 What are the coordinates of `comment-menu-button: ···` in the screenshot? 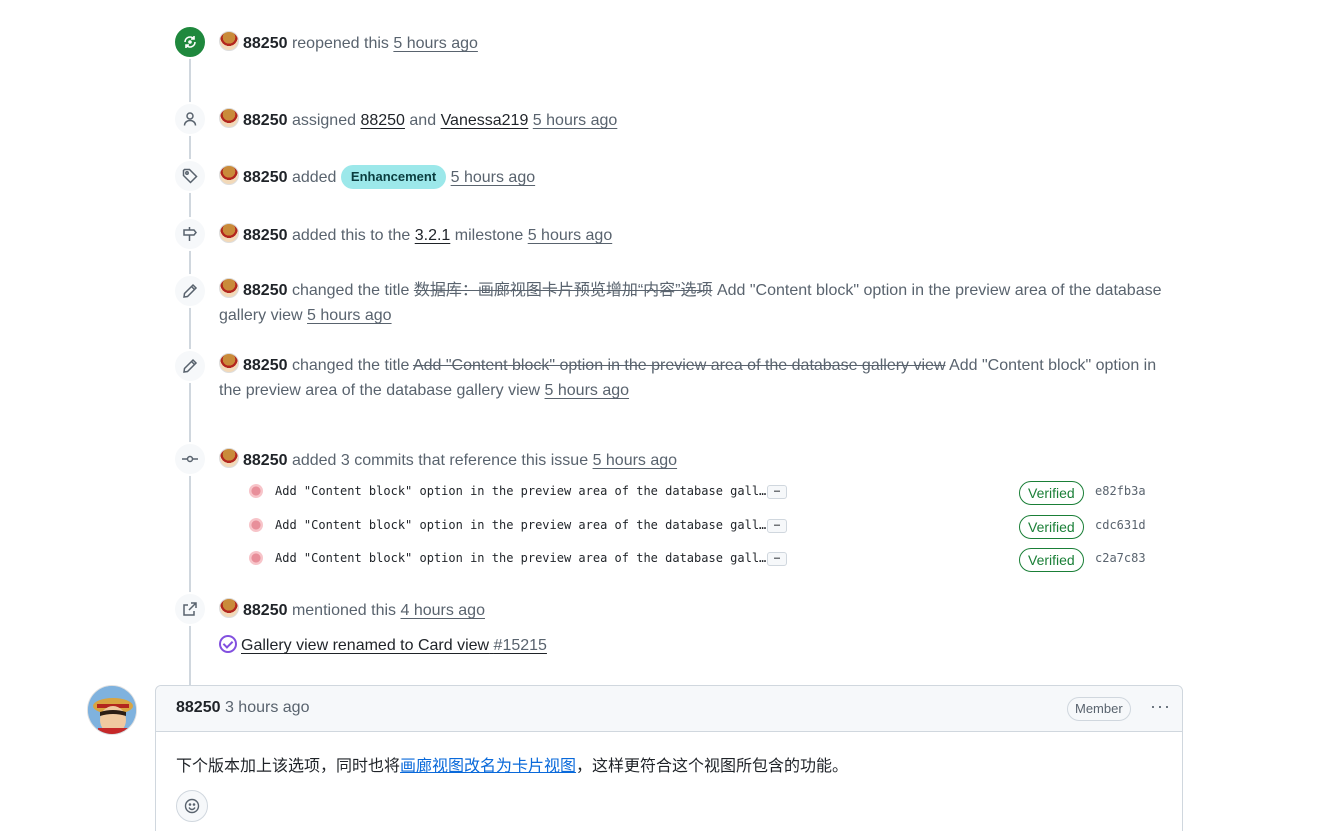 It's located at (1160, 706).